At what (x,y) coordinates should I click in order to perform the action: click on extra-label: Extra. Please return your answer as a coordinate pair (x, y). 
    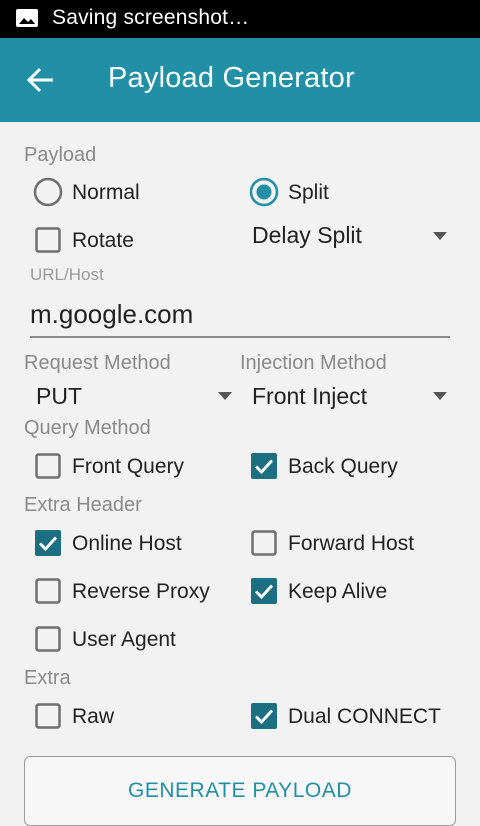
    Looking at the image, I should click on (47, 678).